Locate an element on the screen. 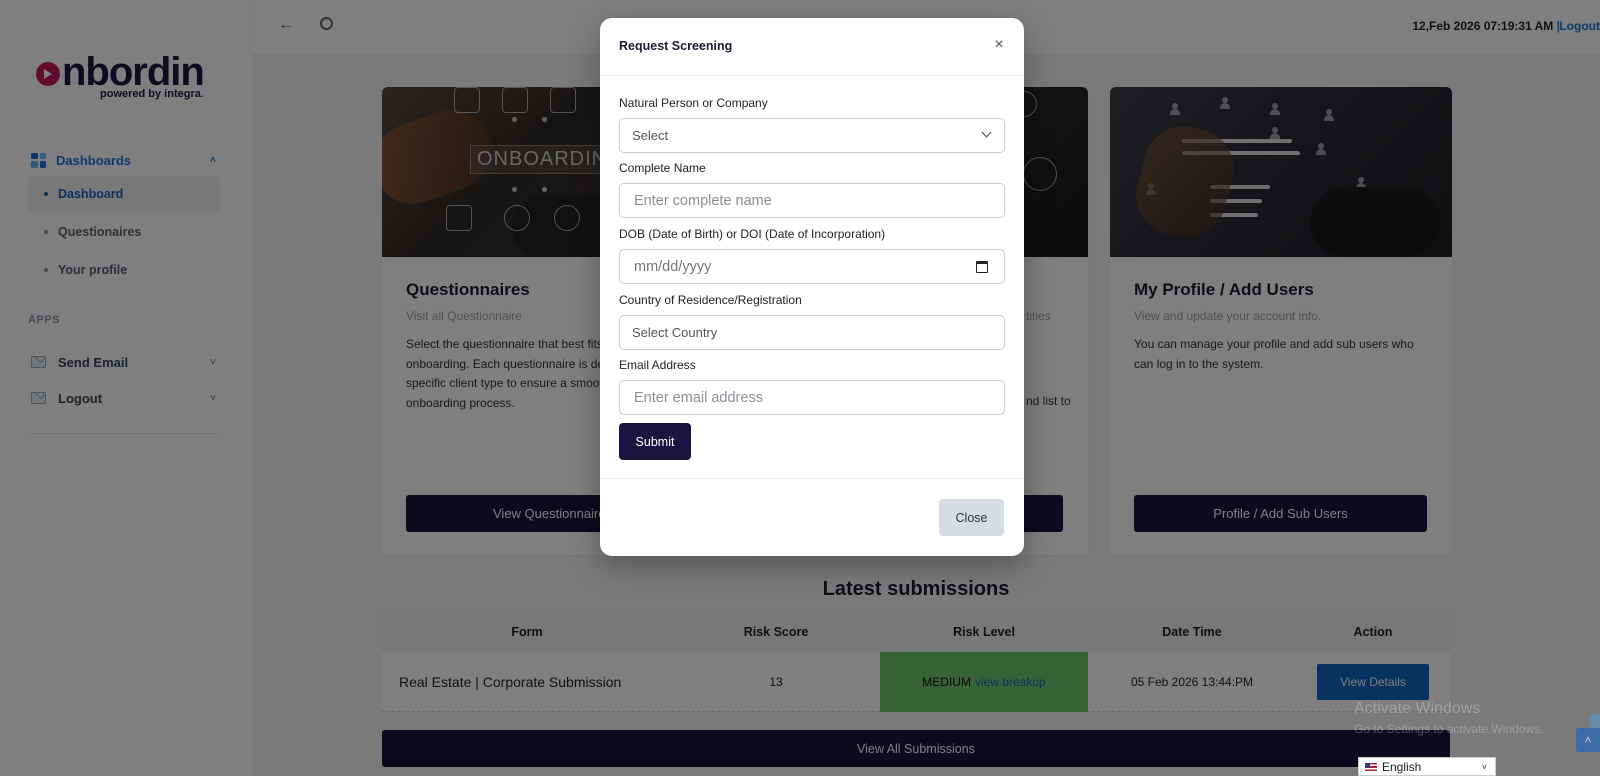 The height and width of the screenshot is (776, 1600). country-select: Select Country is located at coordinates (812, 332).